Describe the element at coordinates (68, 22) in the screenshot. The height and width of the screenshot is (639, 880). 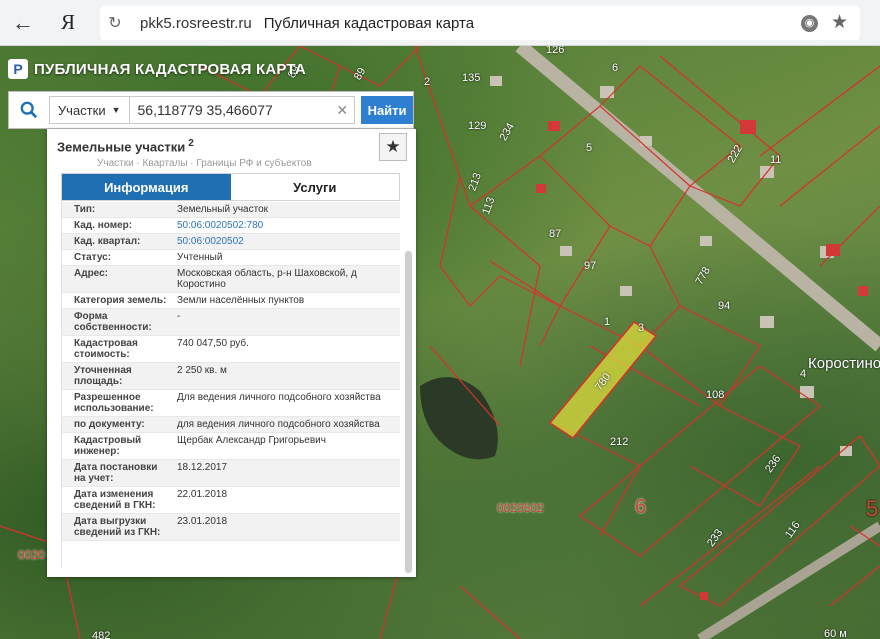
I see `yandex-logo: Я` at that location.